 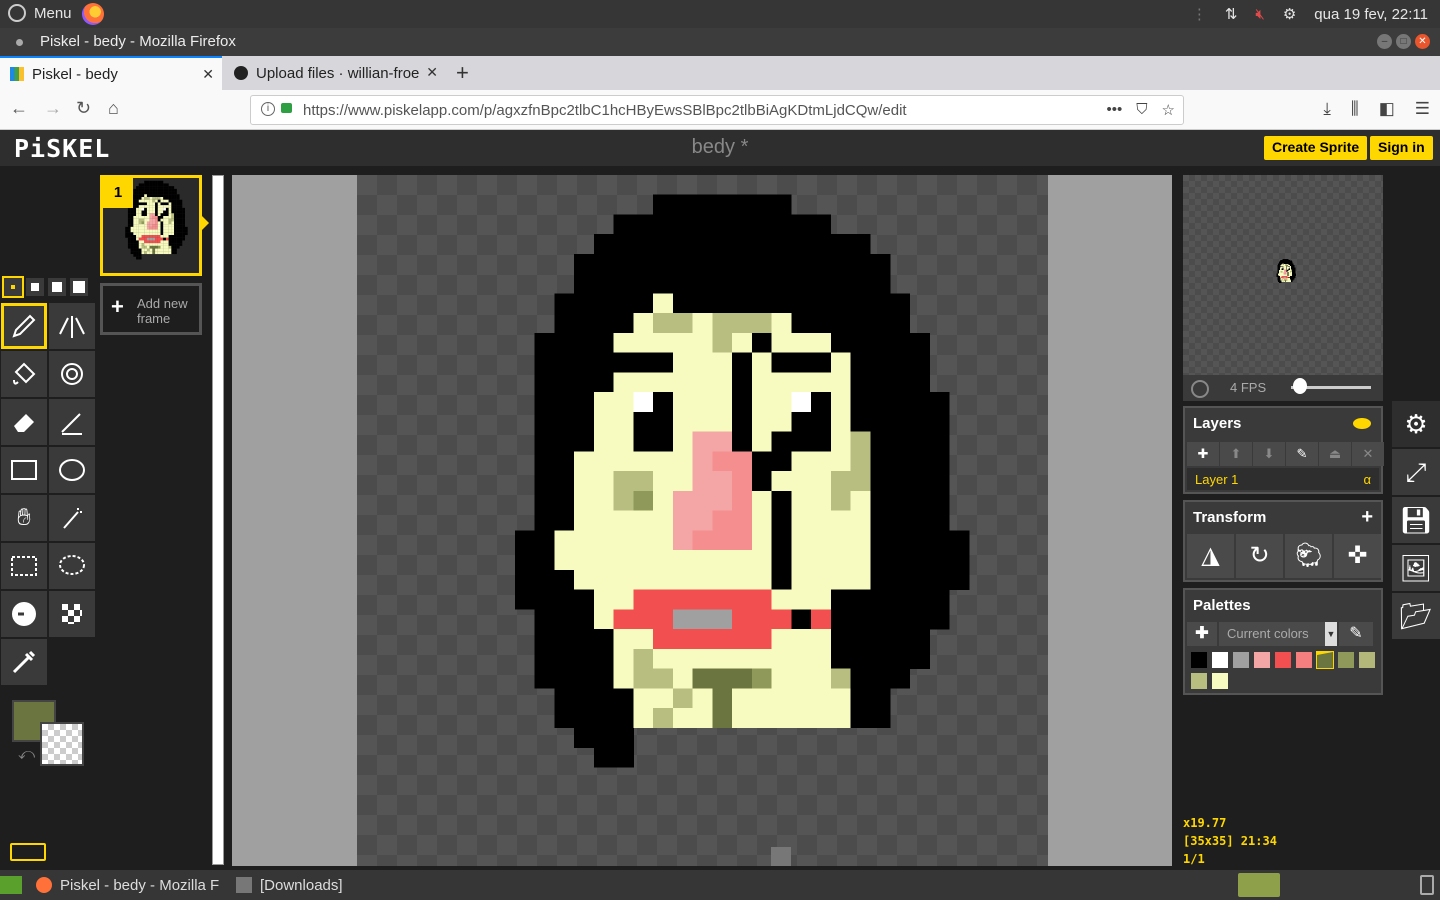 What do you see at coordinates (1289, 14) in the screenshot?
I see `settings-gear-icon: ⚙` at bounding box center [1289, 14].